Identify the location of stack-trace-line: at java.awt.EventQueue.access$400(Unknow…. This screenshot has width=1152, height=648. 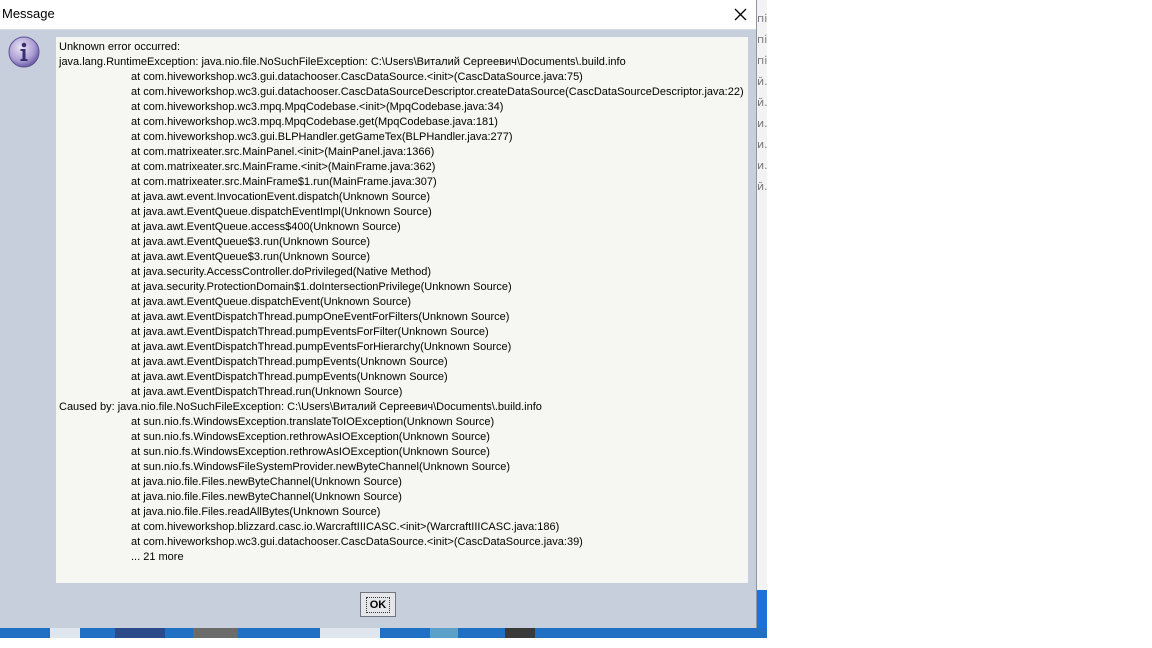
(266, 227).